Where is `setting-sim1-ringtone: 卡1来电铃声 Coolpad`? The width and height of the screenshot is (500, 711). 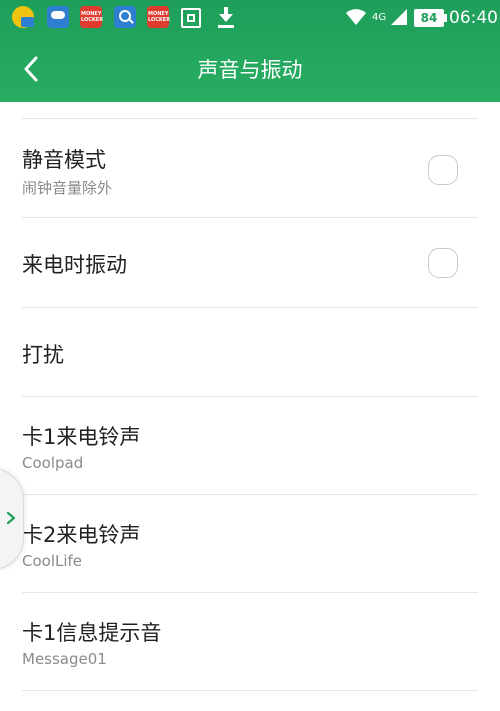 setting-sim1-ringtone: 卡1来电铃声 Coolpad is located at coordinates (250, 445).